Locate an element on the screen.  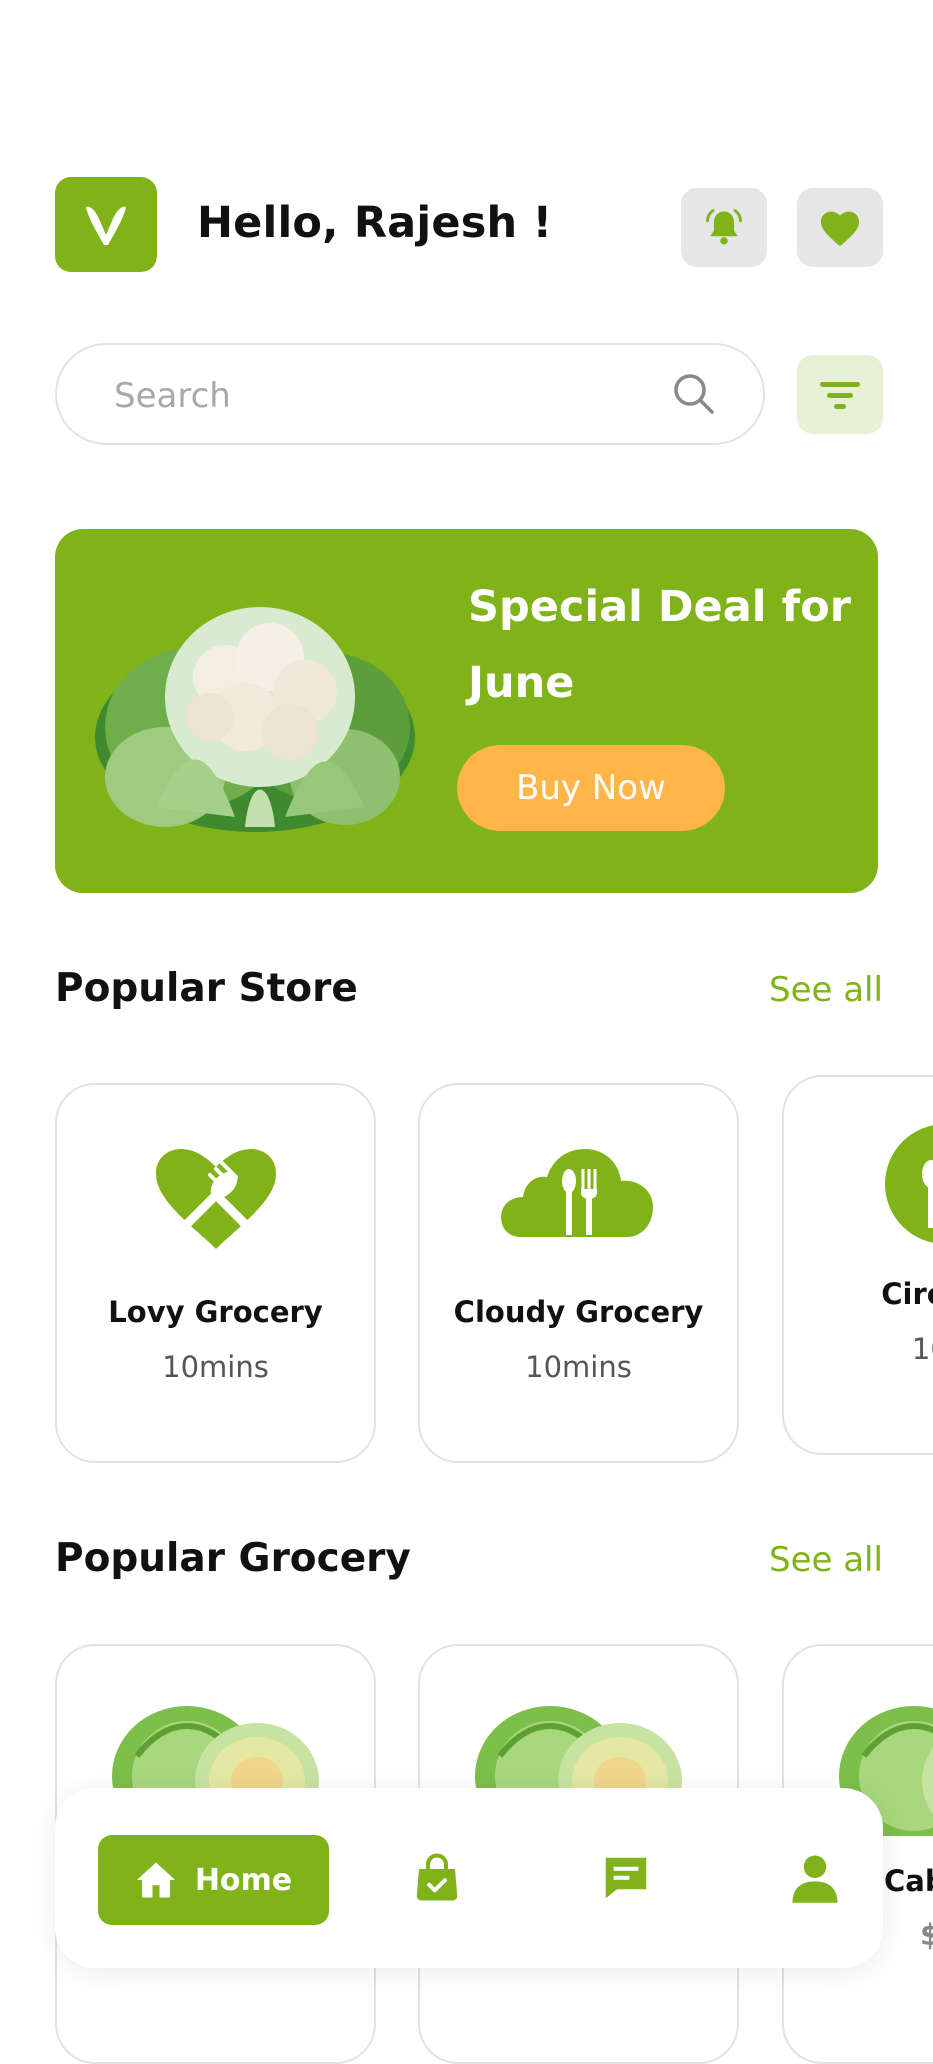
popular-grocery-see-all: See all is located at coordinates (826, 1560).